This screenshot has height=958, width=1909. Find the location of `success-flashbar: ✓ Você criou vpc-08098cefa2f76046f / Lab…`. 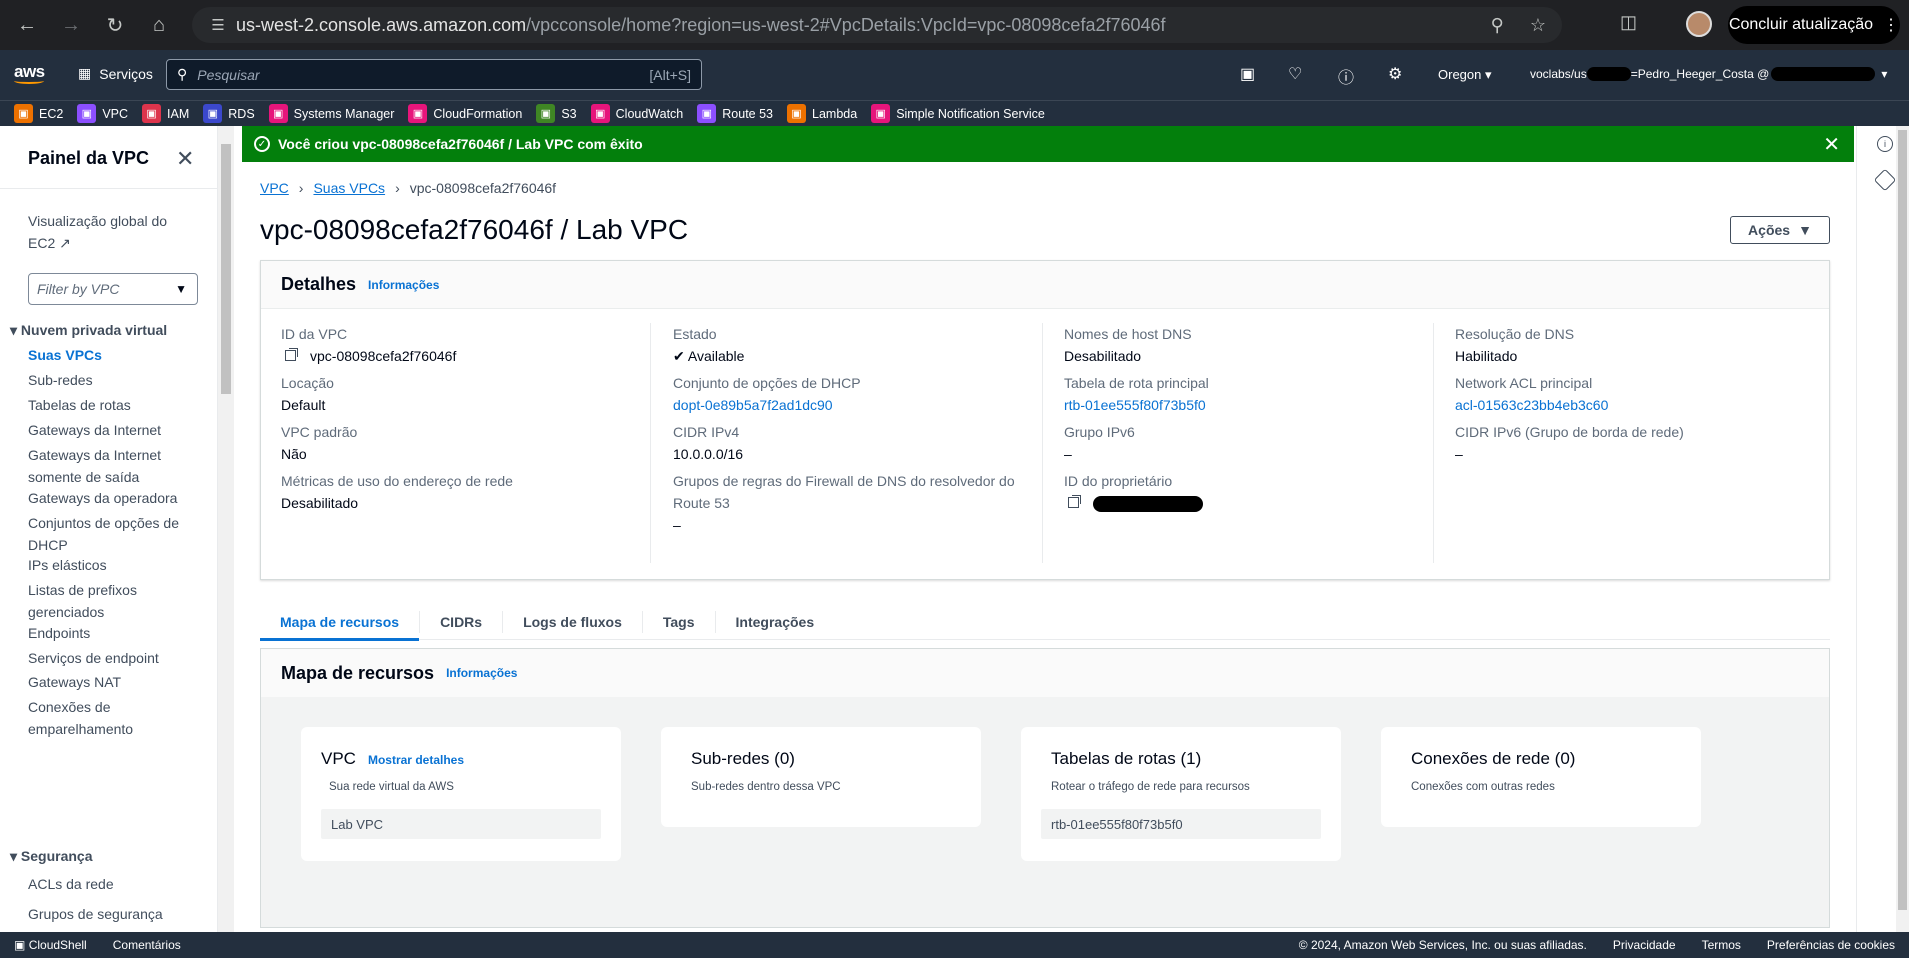

success-flashbar: ✓ Você criou vpc-08098cefa2f76046f / Lab… is located at coordinates (1048, 144).